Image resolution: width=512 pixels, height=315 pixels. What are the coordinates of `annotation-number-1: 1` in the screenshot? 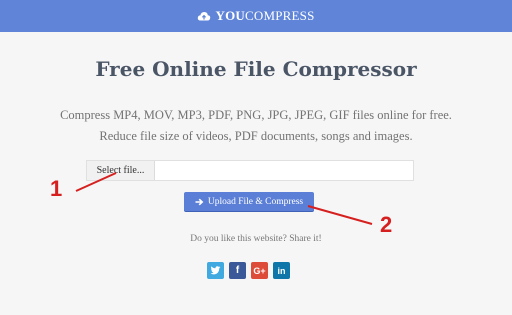 It's located at (56, 188).